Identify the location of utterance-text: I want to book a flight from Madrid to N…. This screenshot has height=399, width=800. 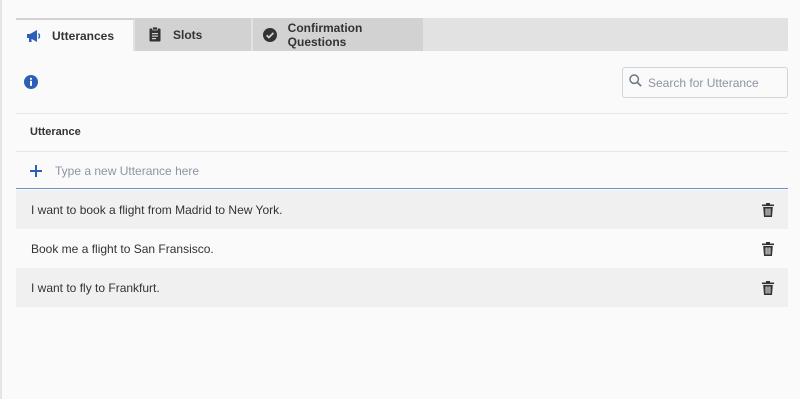
(157, 209).